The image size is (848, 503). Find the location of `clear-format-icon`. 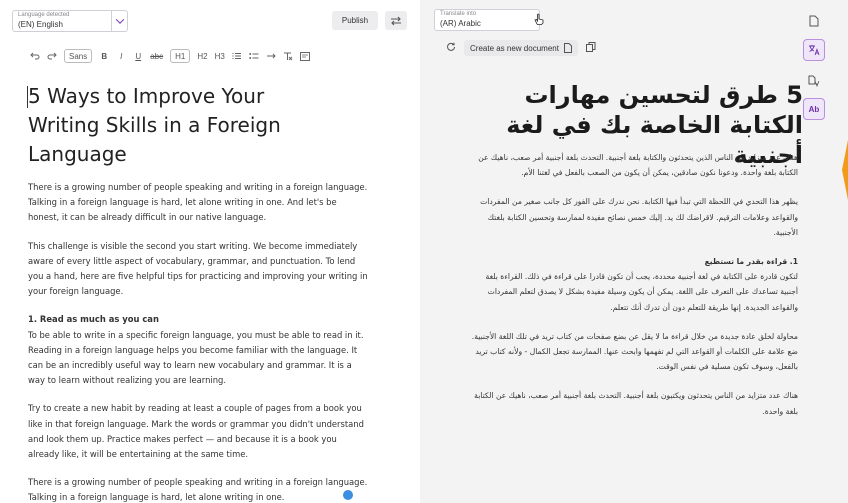

clear-format-icon is located at coordinates (288, 56).